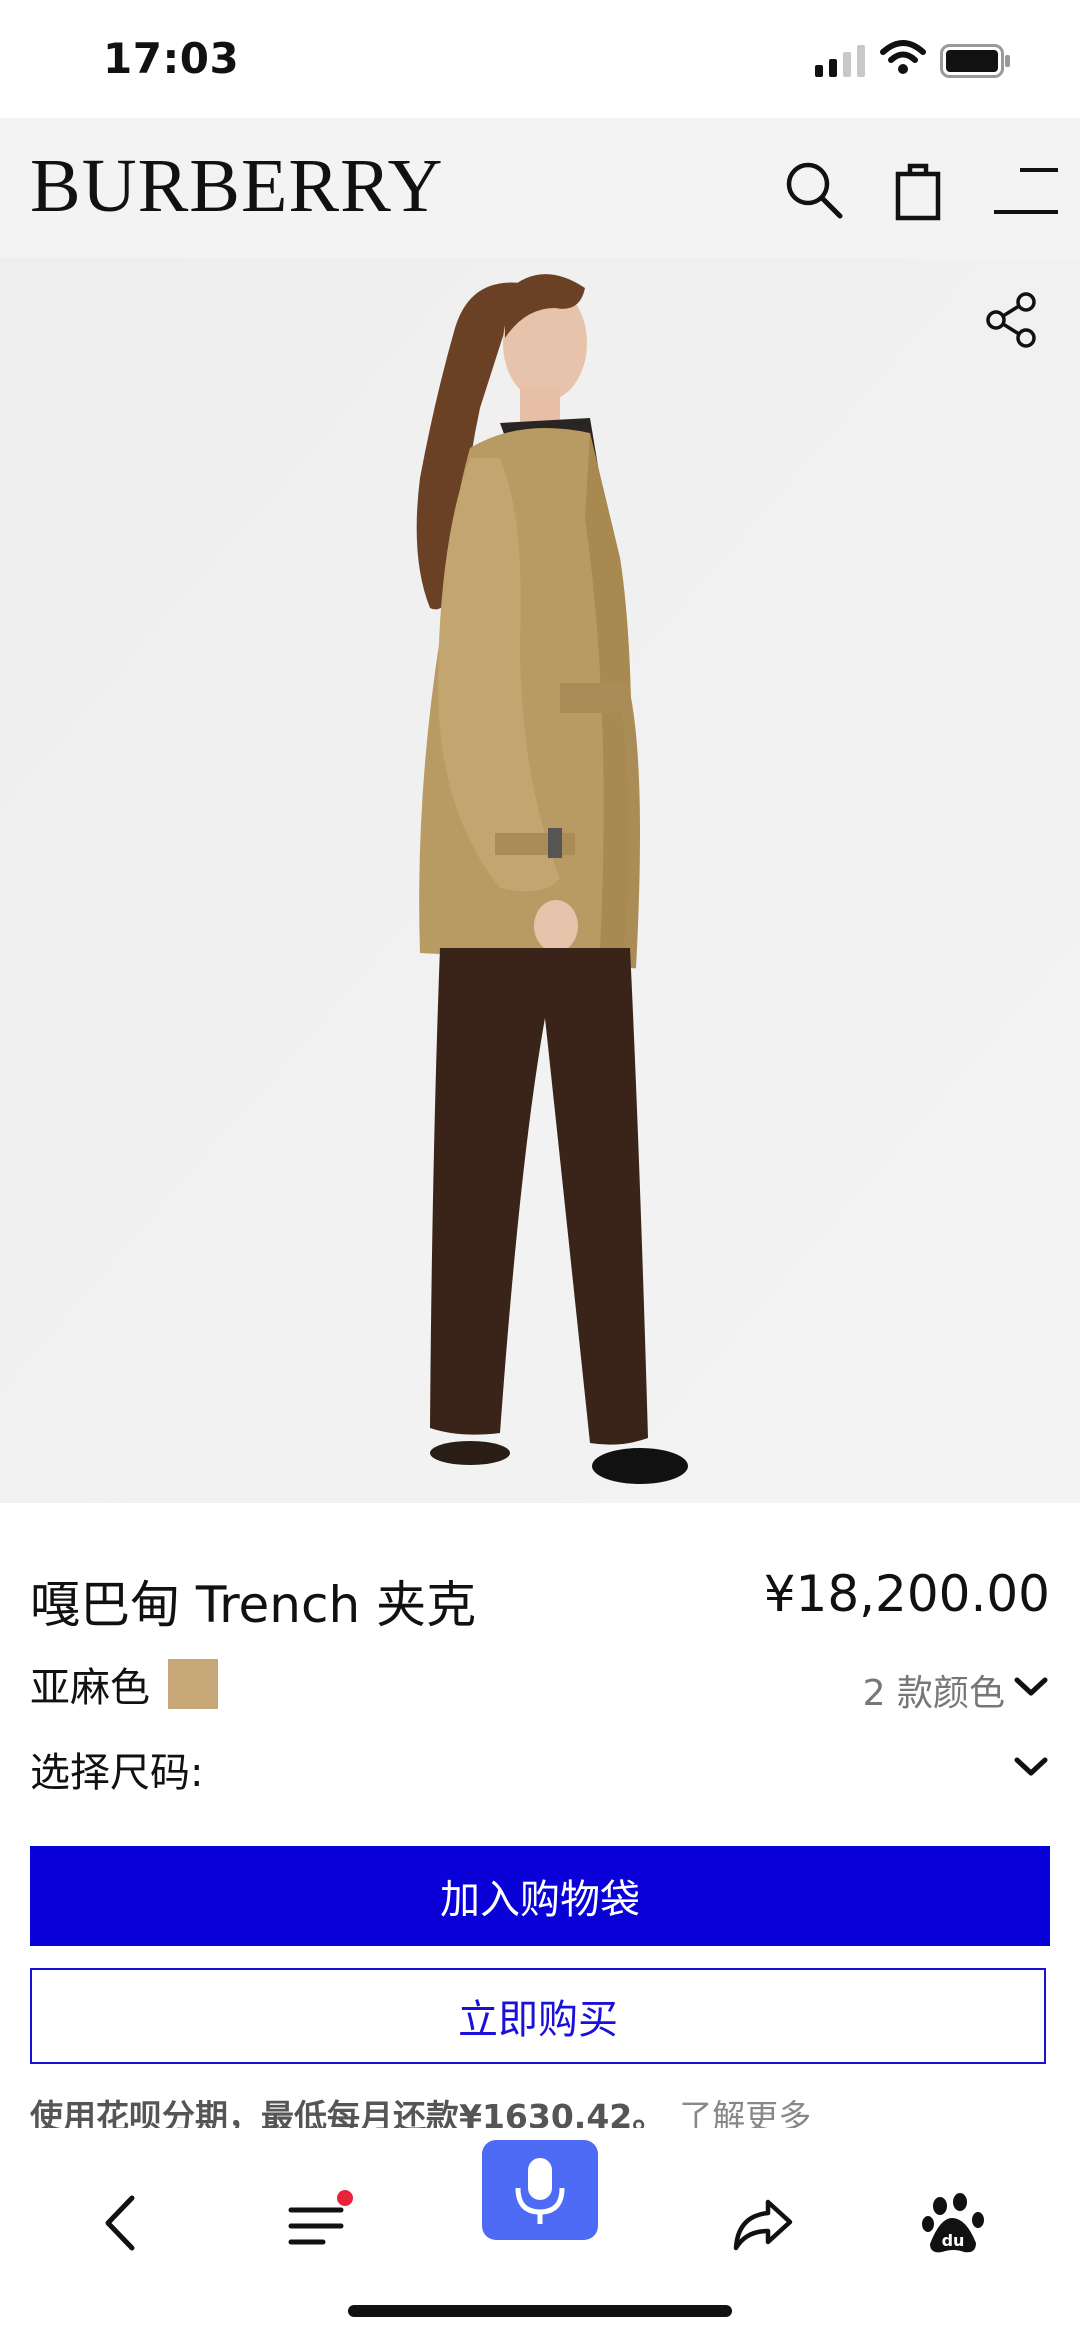  Describe the element at coordinates (975, 61) in the screenshot. I see `battery-icon` at that location.